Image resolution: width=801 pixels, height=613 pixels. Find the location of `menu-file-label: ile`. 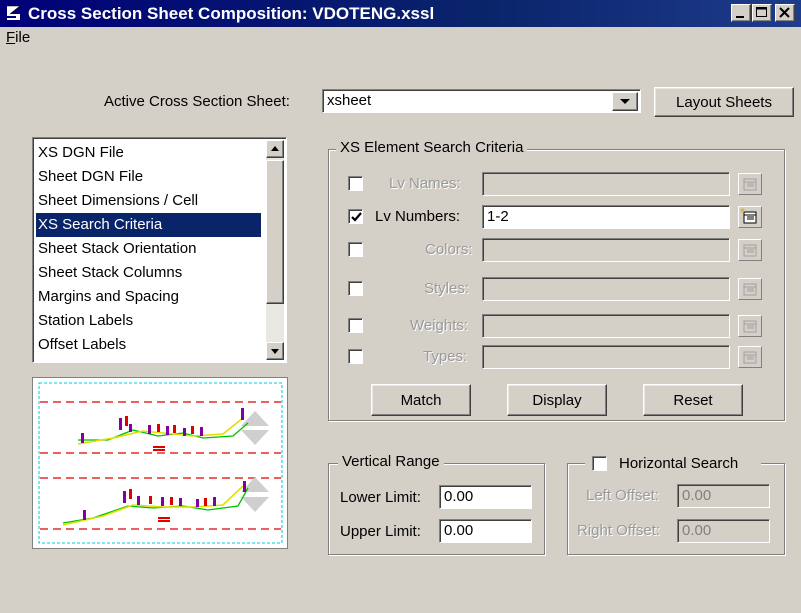

menu-file-label: ile is located at coordinates (23, 37).